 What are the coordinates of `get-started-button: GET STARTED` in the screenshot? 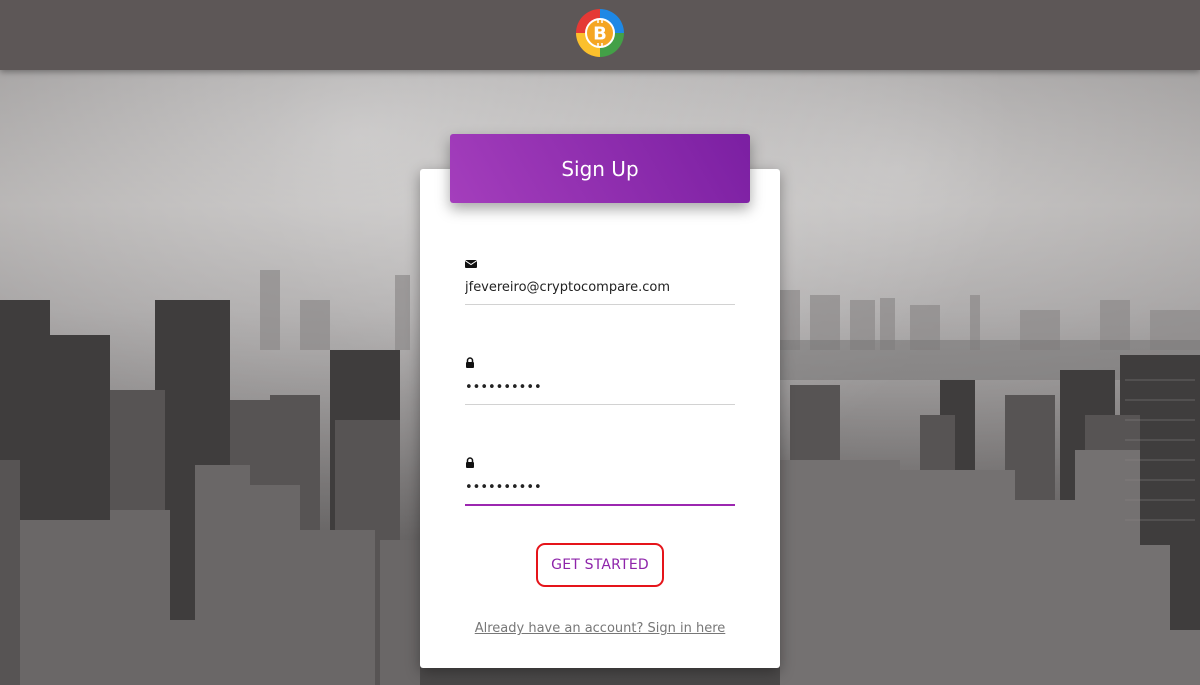 It's located at (600, 565).